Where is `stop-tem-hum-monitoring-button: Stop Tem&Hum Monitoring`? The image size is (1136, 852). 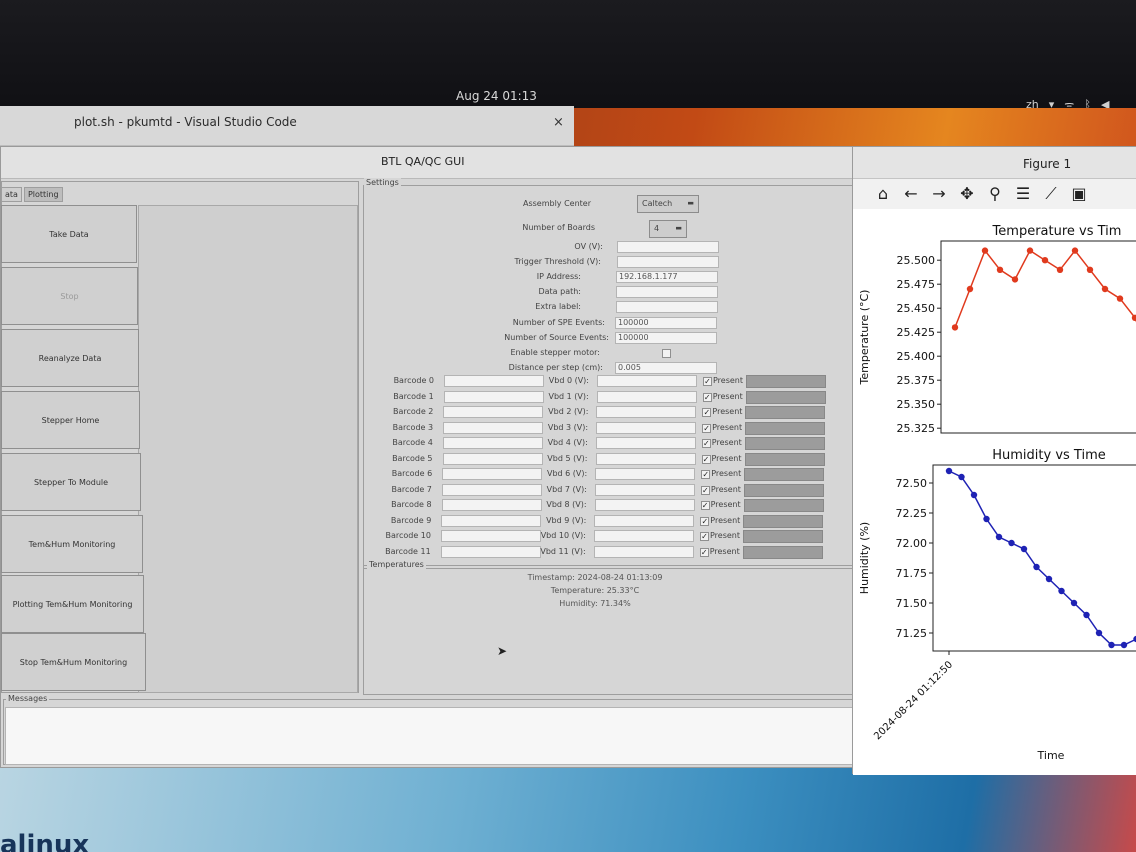 stop-tem-hum-monitoring-button: Stop Tem&Hum Monitoring is located at coordinates (73, 662).